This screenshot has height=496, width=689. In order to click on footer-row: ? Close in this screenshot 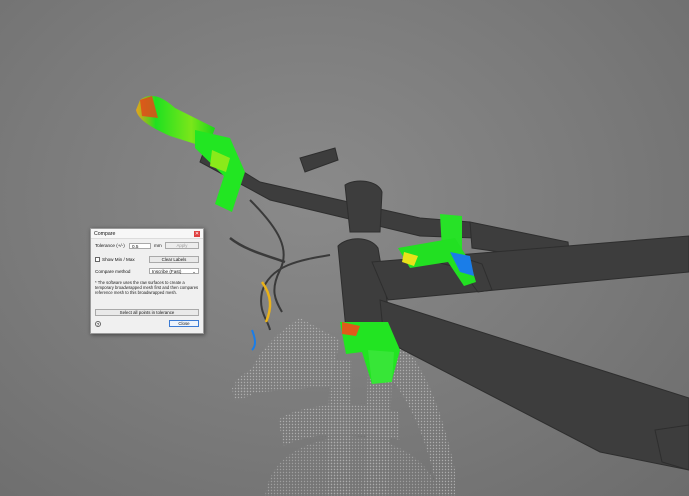, I will do `click(147, 323)`.